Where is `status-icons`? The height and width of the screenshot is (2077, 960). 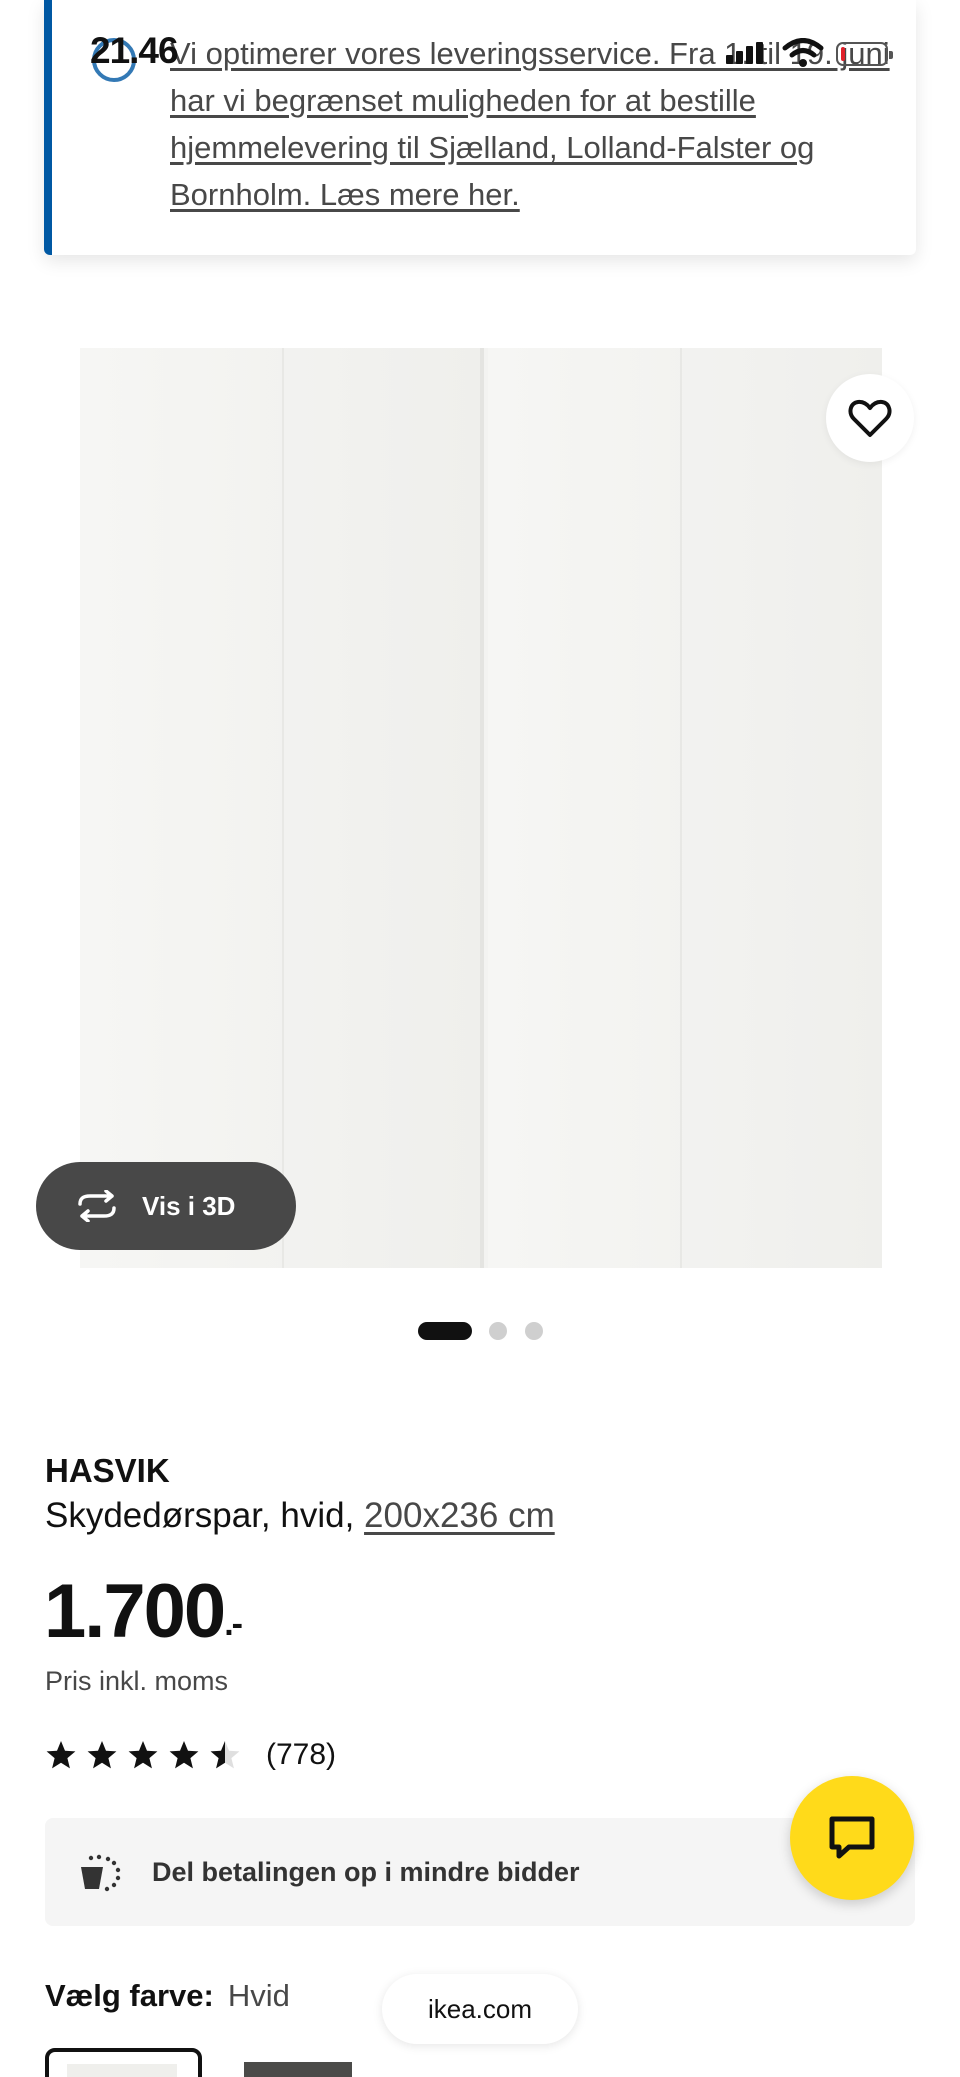
status-icons is located at coordinates (813, 53).